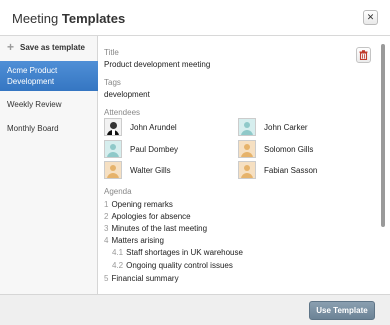  I want to click on agenda-label: Agenda, so click(118, 191).